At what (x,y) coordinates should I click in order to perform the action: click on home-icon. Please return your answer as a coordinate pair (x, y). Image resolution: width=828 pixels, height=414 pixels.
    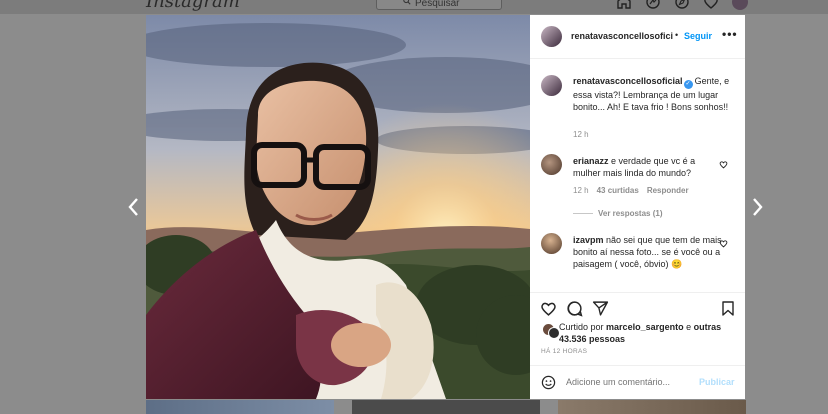
    Looking at the image, I should click on (624, 5).